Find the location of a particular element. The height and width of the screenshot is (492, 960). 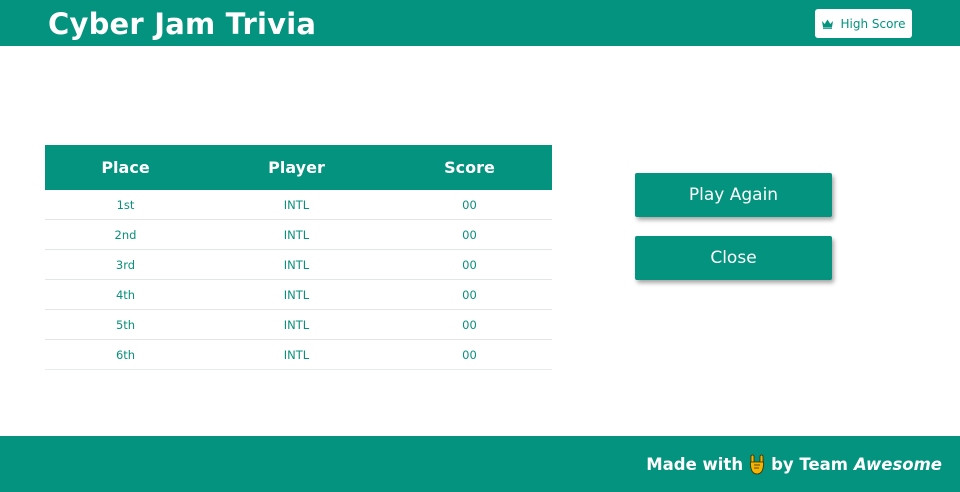

table-row: 2nd INTL 00 is located at coordinates (298, 235).